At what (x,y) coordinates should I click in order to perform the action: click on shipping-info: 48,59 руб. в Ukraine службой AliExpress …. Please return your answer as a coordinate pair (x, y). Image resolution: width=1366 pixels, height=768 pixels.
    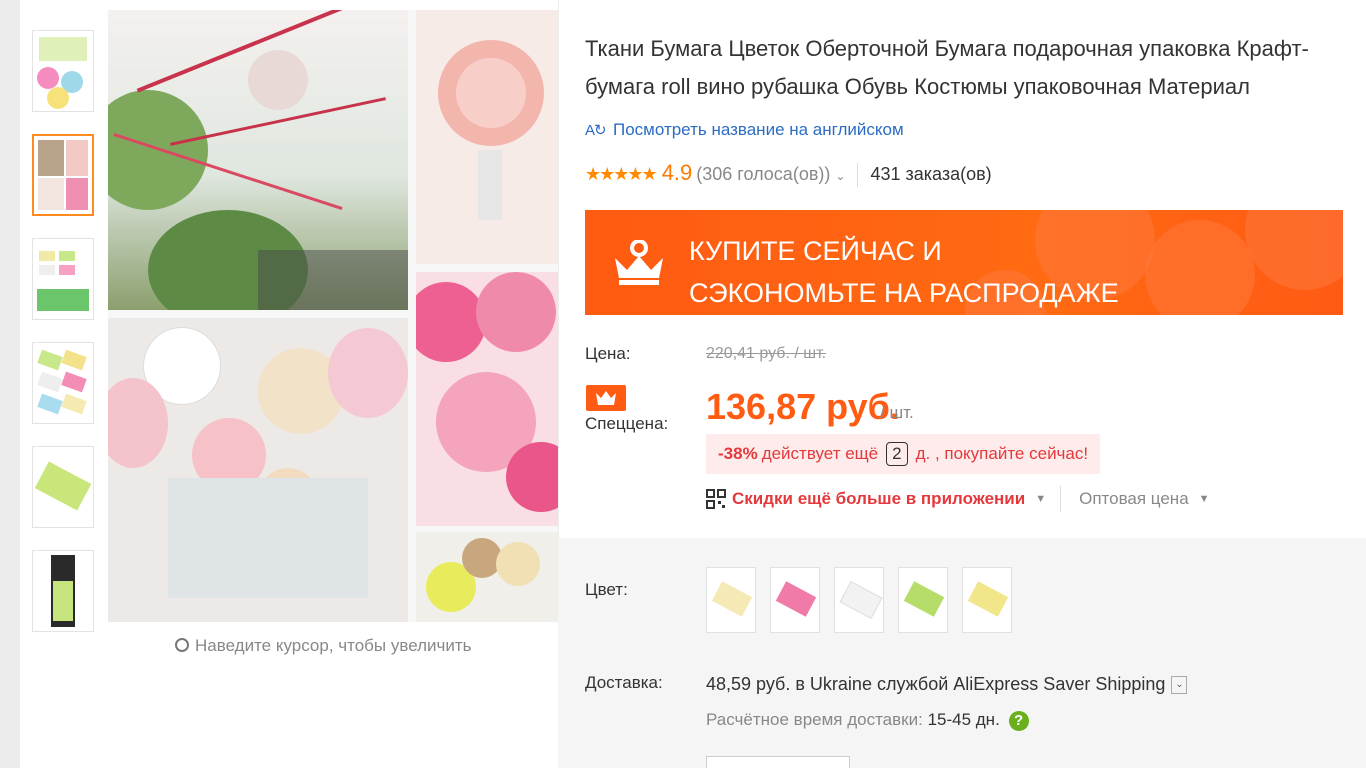
    Looking at the image, I should click on (947, 684).